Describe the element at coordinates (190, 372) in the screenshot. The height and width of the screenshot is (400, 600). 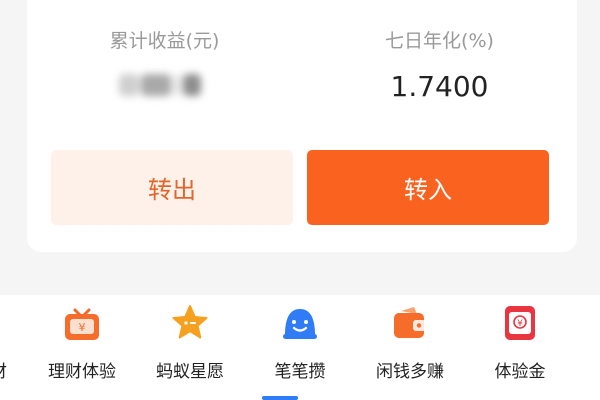
I see `shortcut-label: 蚂蚁星愿` at that location.